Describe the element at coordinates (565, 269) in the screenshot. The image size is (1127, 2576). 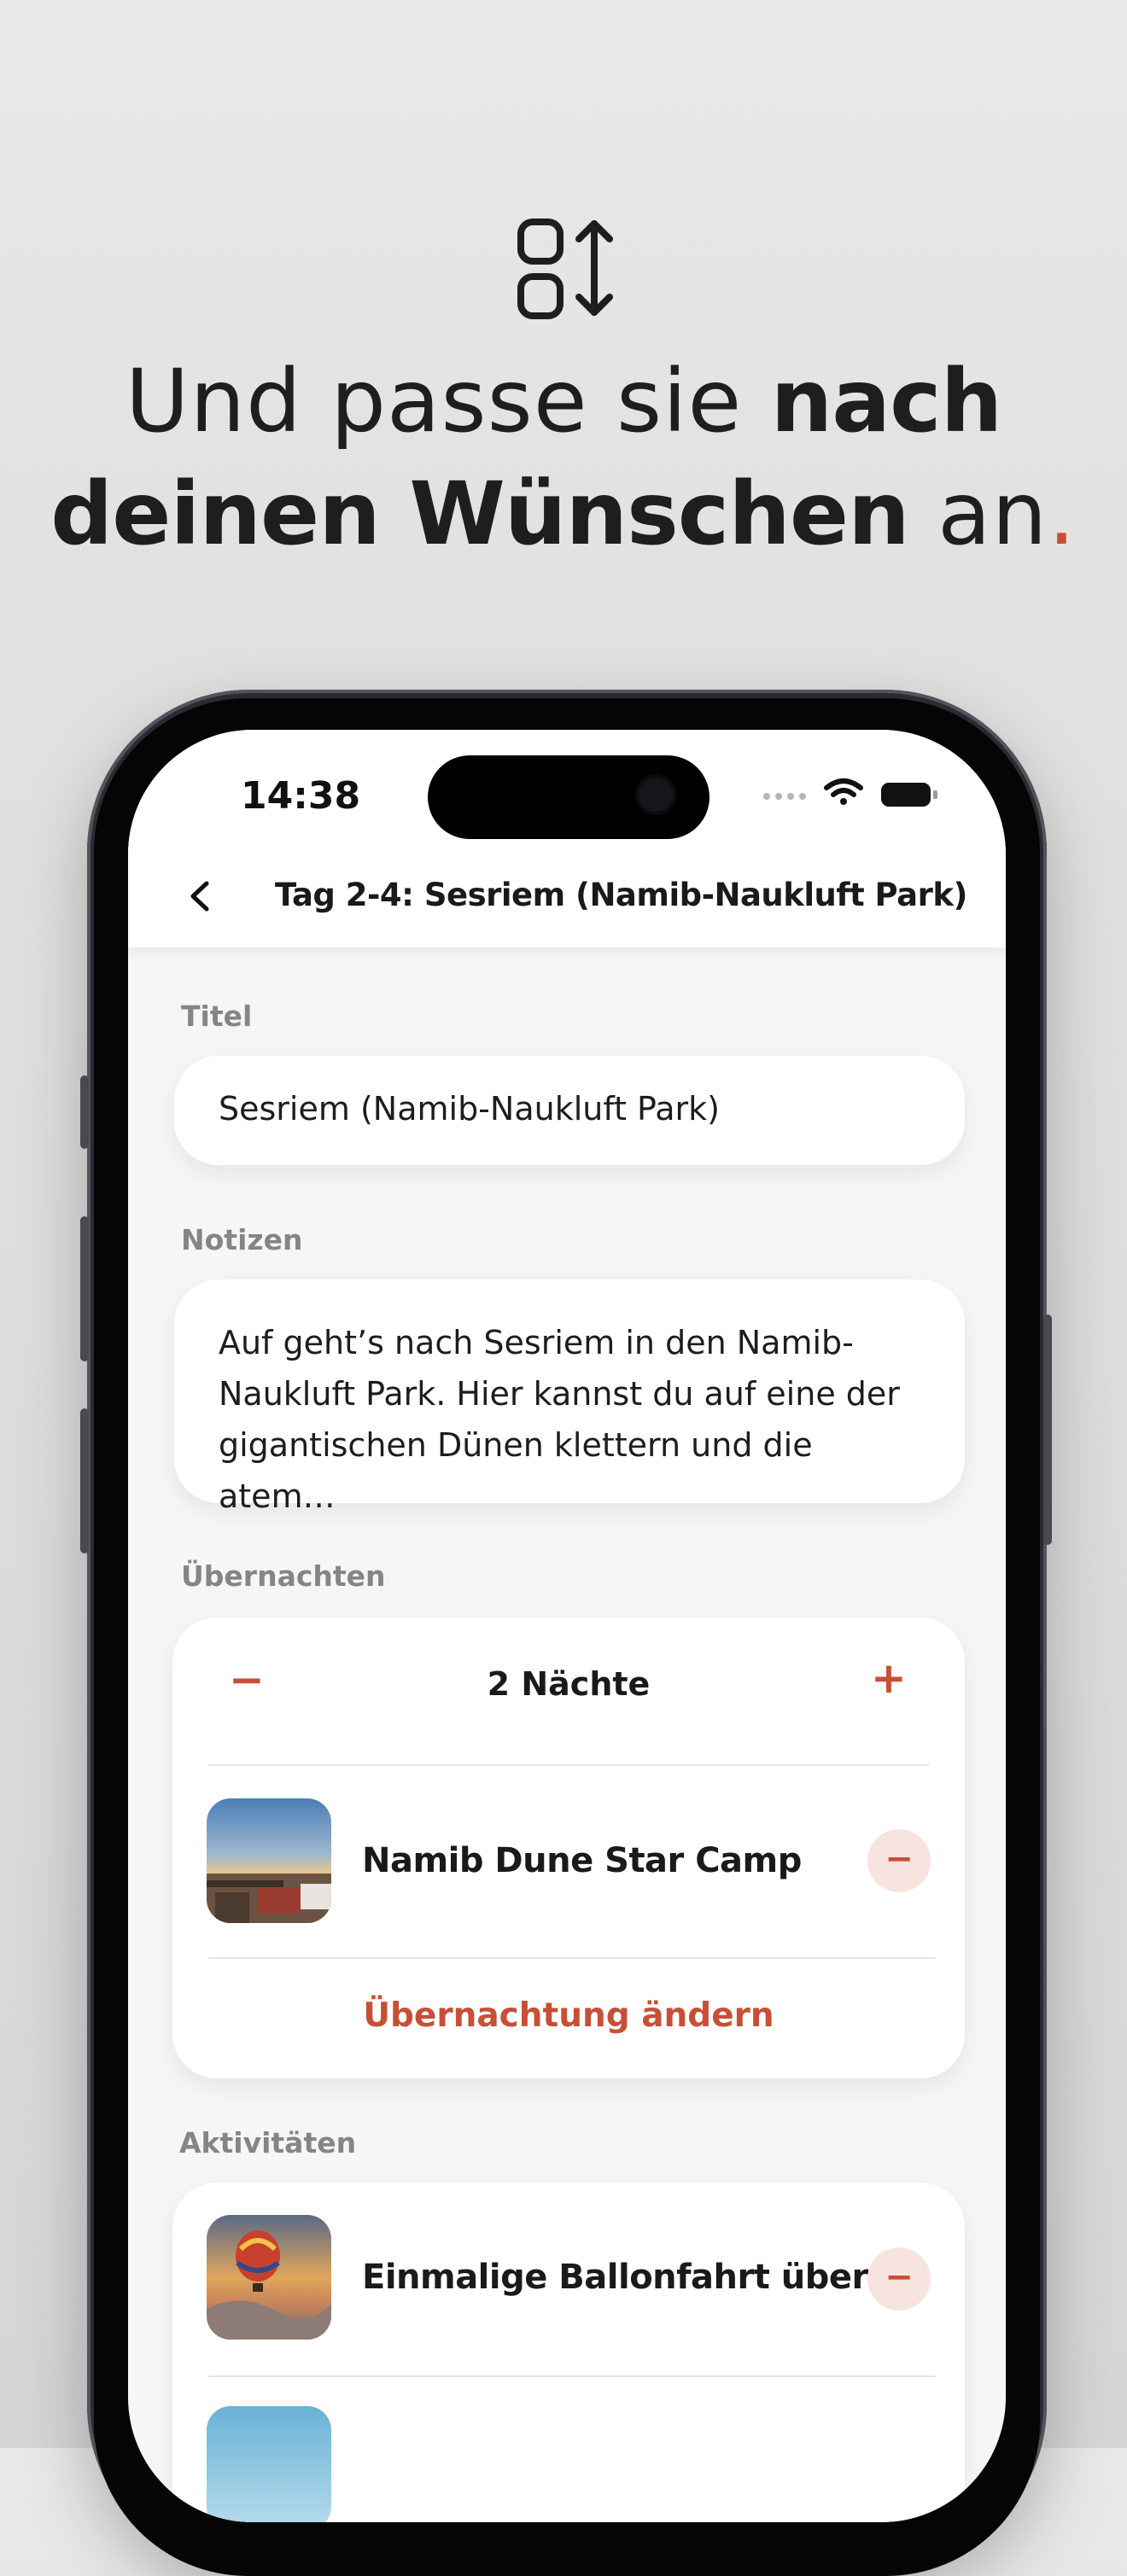
I see `reorder-icon` at that location.